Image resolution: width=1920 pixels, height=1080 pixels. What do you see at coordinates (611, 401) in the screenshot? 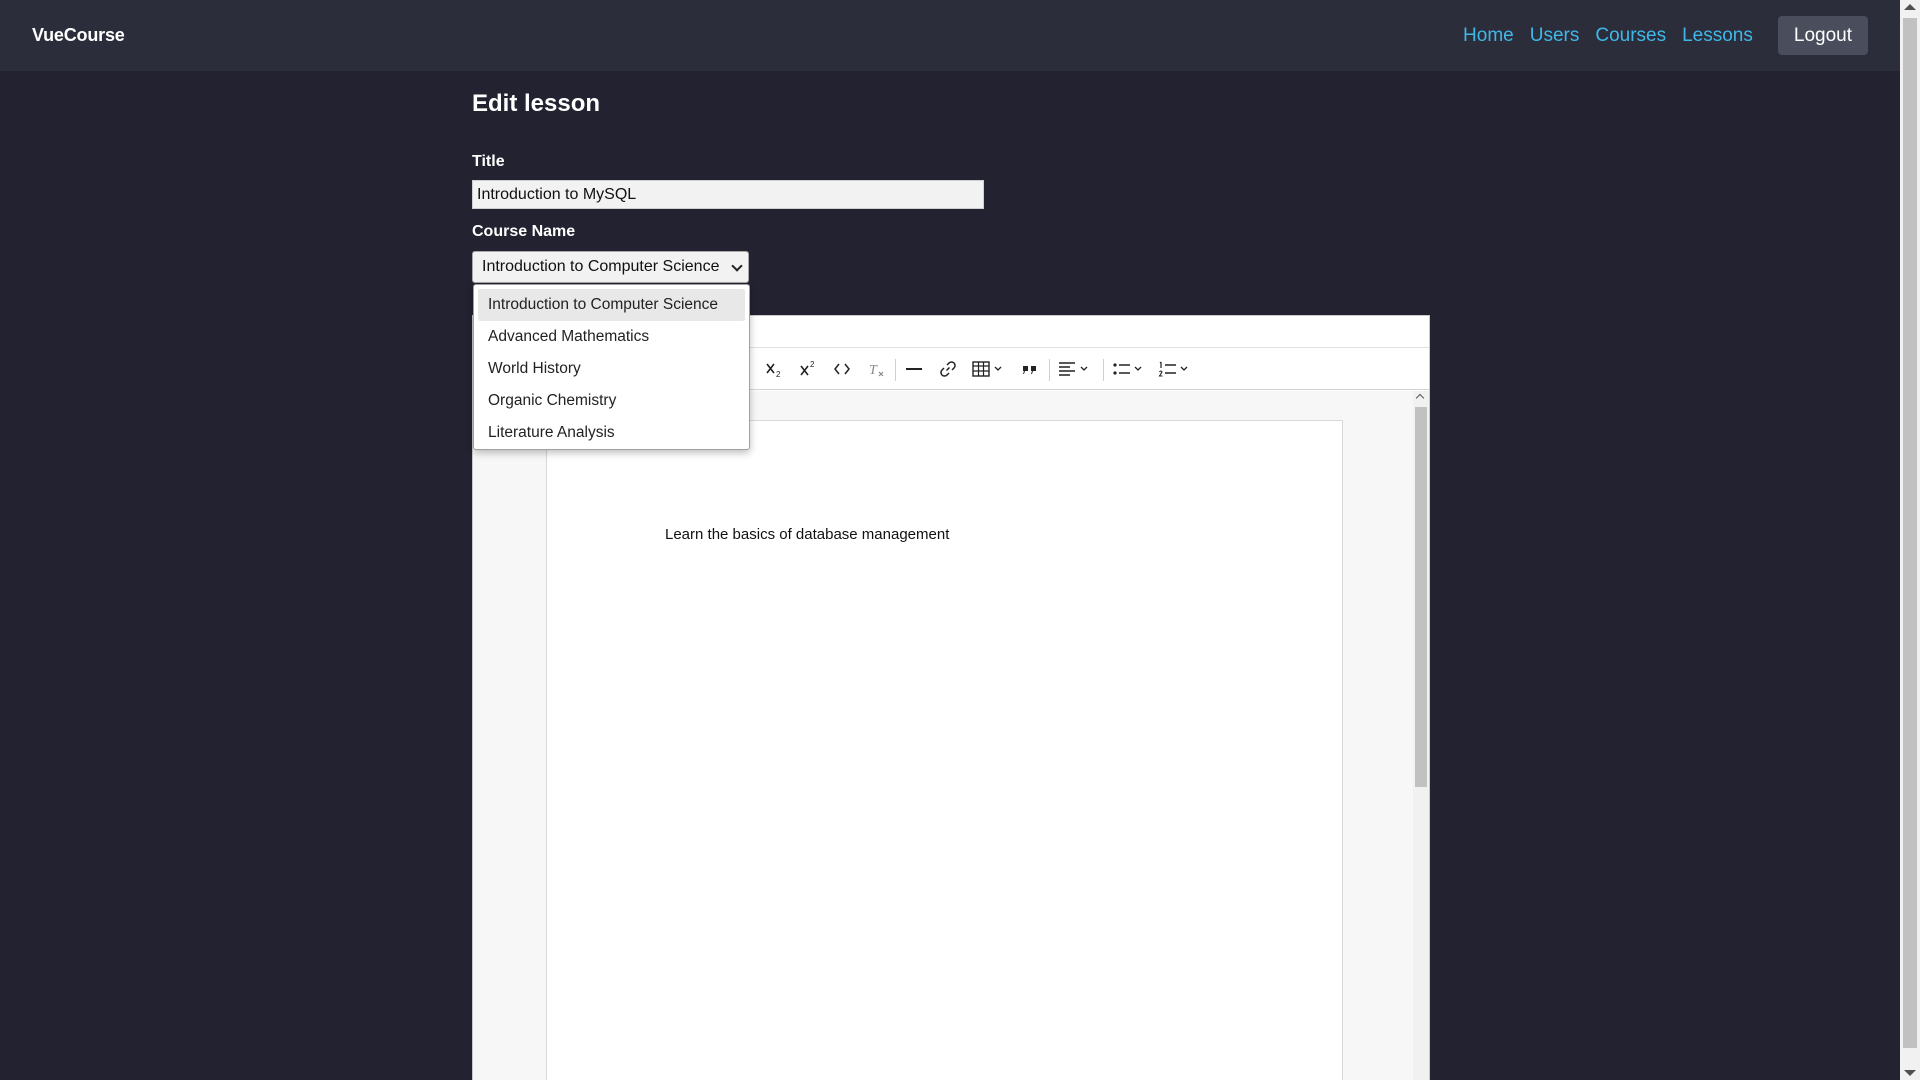
I see `course-option: Organic Chemistry` at bounding box center [611, 401].